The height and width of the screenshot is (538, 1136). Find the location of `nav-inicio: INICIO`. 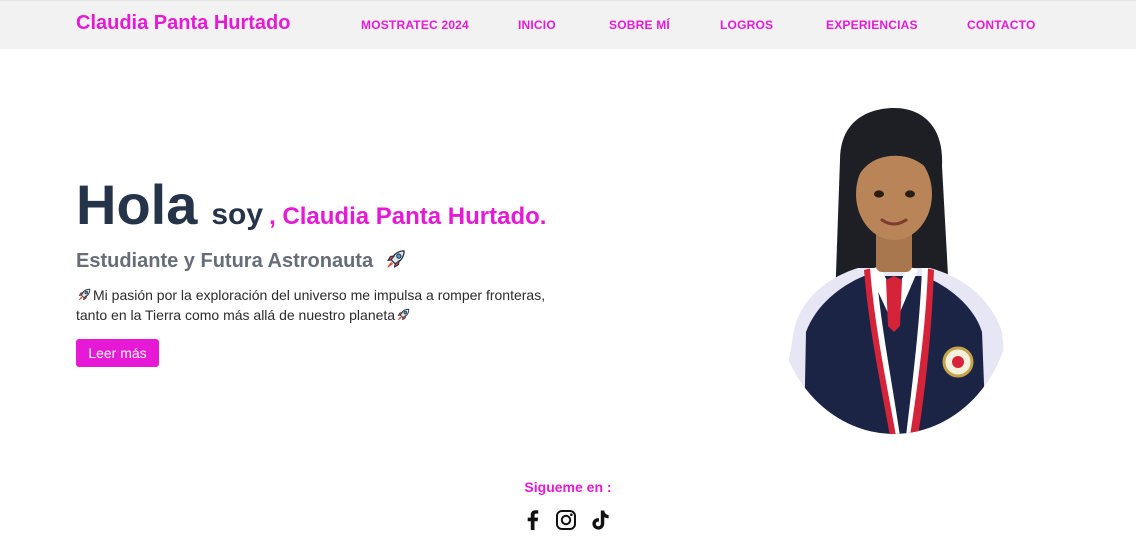

nav-inicio: INICIO is located at coordinates (537, 25).